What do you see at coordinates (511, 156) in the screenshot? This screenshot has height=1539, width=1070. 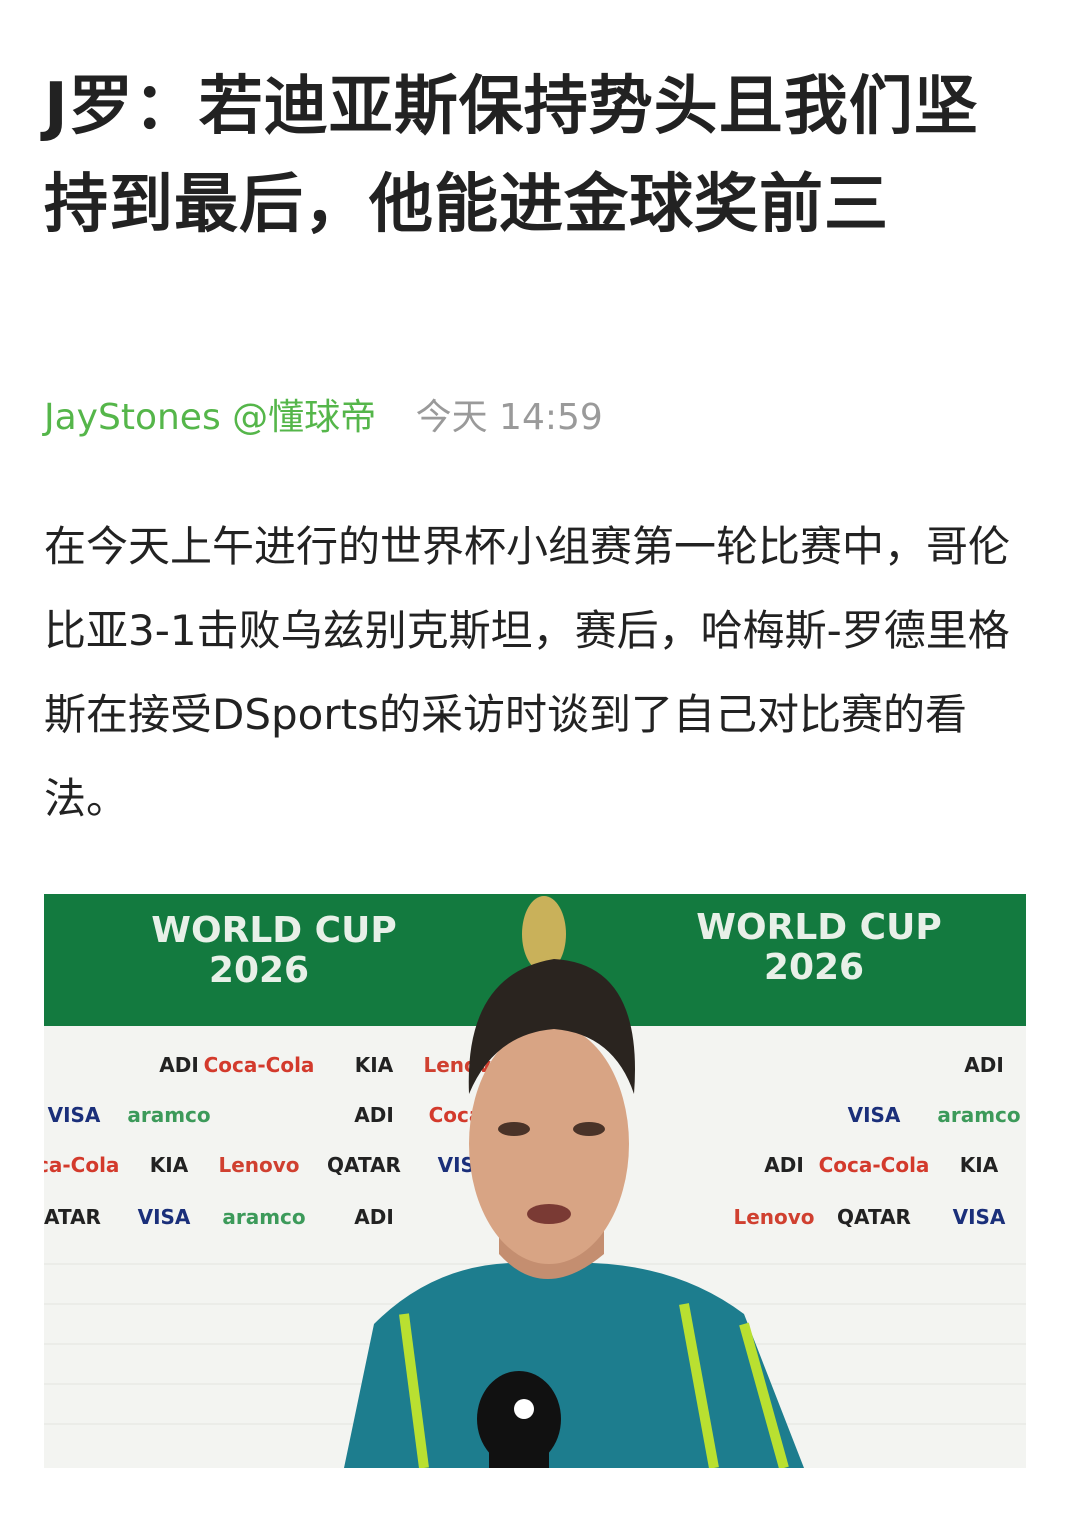 I see `article-title: J罗：若迪亚斯保持势头且我们坚持到最后，他能进金球奖前三` at bounding box center [511, 156].